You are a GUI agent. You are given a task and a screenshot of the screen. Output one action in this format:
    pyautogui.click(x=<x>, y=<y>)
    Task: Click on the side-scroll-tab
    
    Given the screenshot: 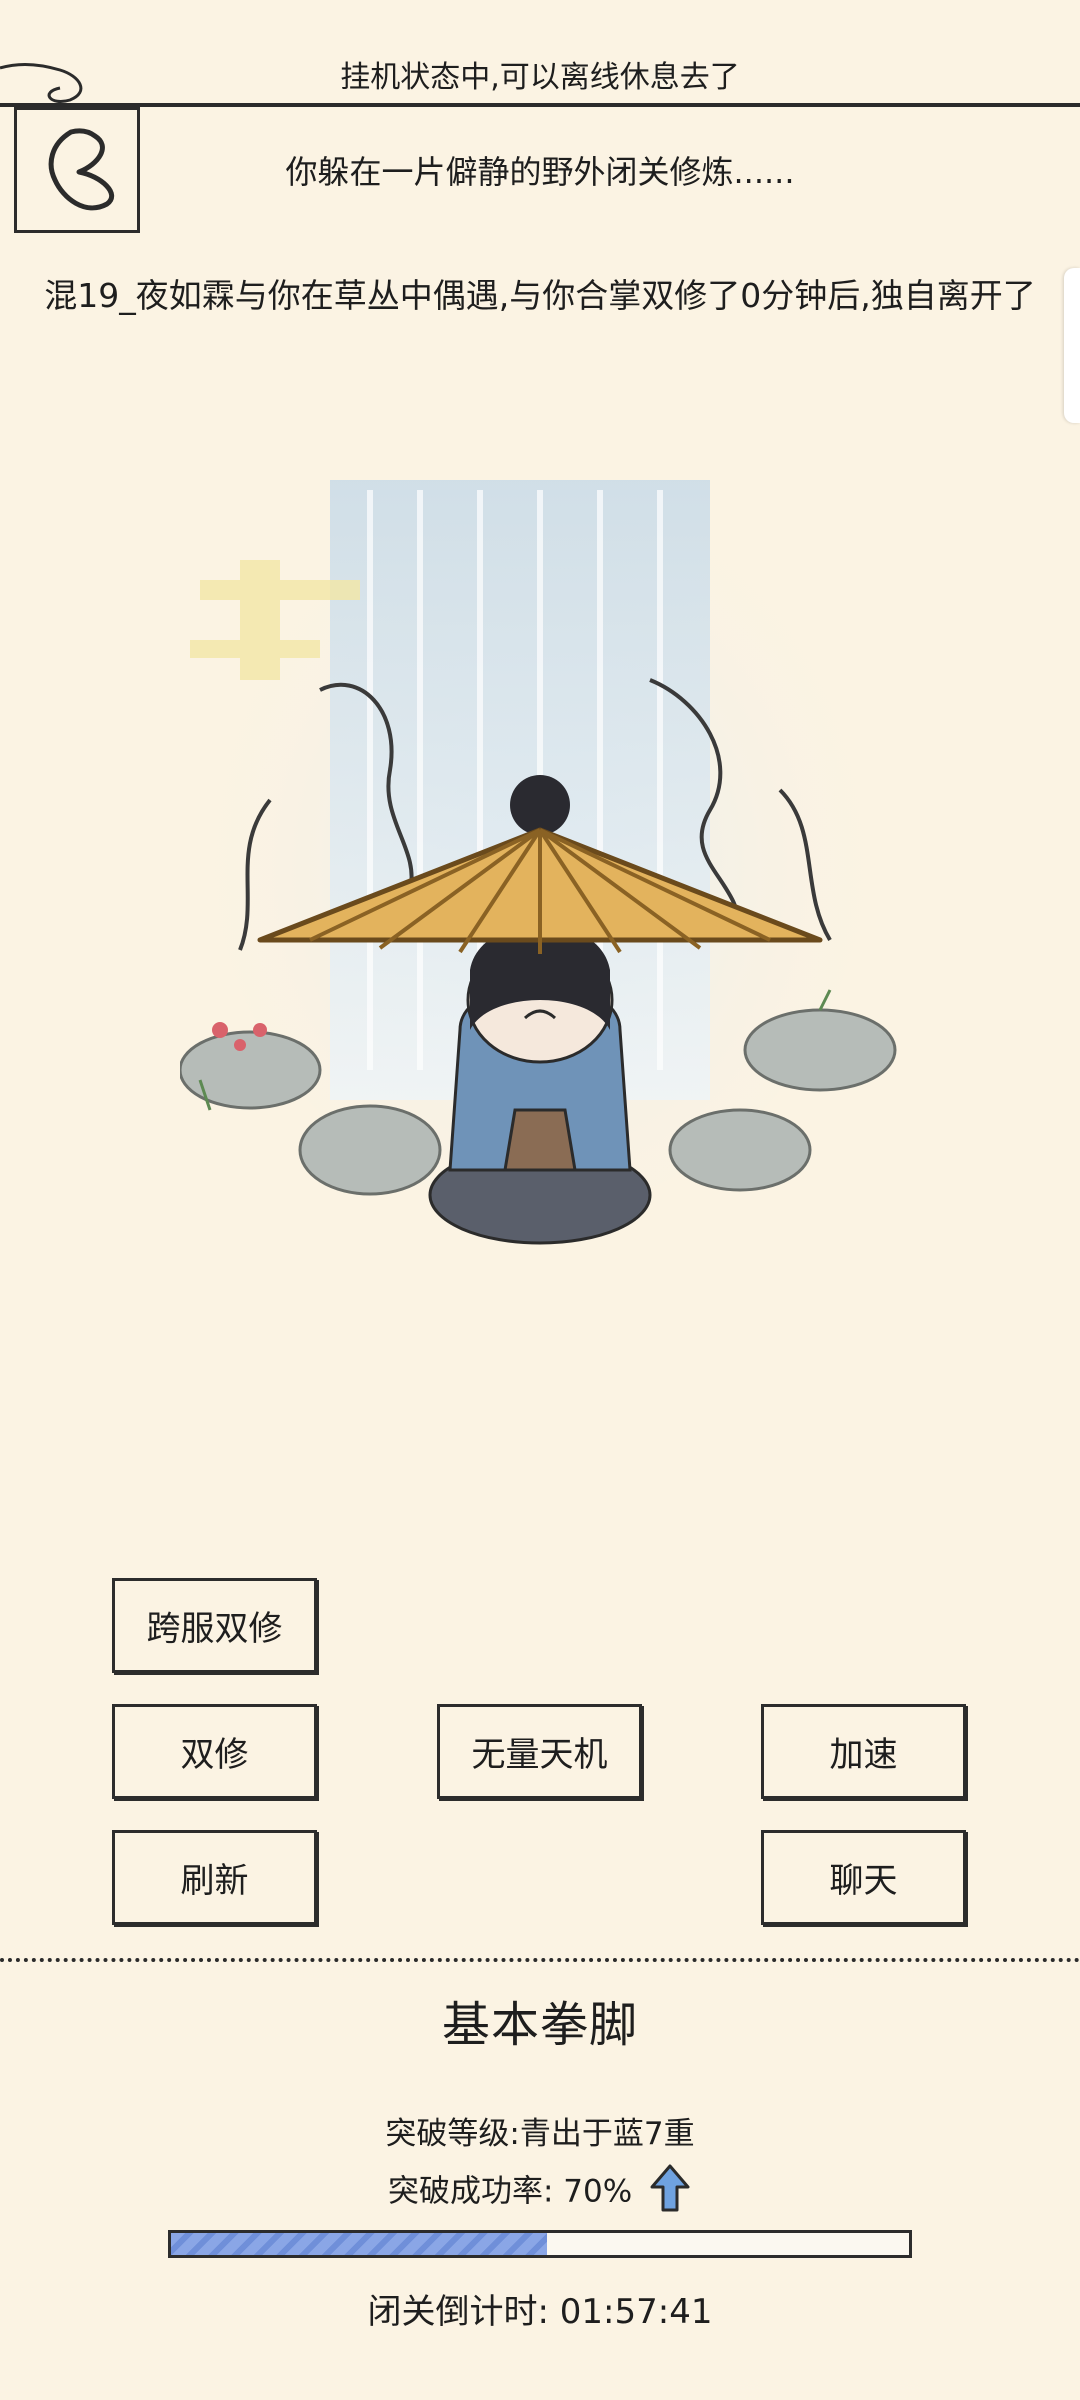 What is the action you would take?
    pyautogui.click(x=1072, y=345)
    